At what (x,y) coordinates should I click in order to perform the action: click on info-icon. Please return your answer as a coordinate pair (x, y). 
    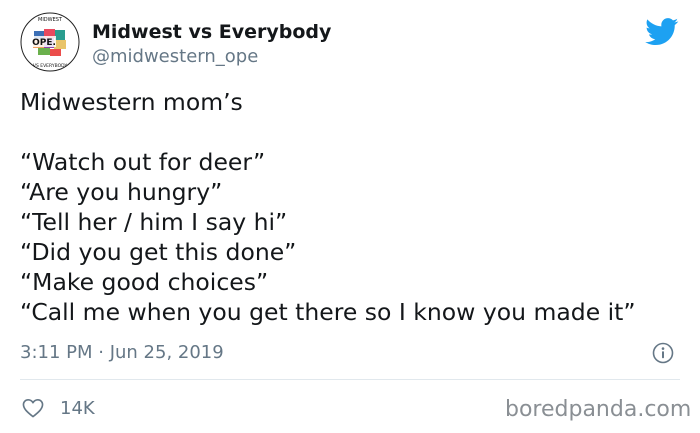
    Looking at the image, I should click on (663, 353).